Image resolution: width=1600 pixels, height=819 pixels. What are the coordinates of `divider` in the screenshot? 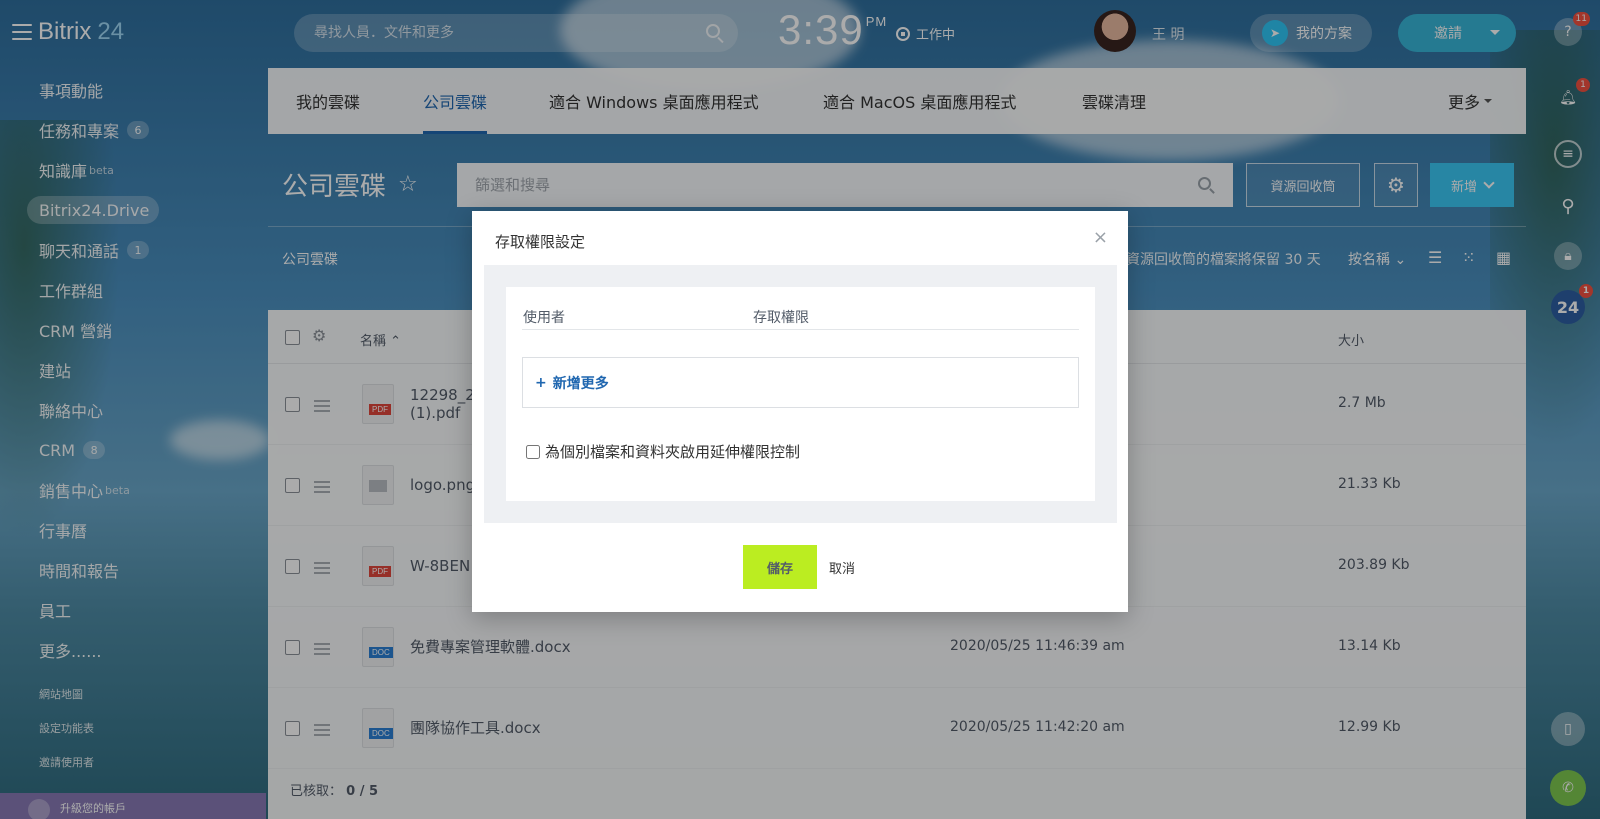 It's located at (800, 329).